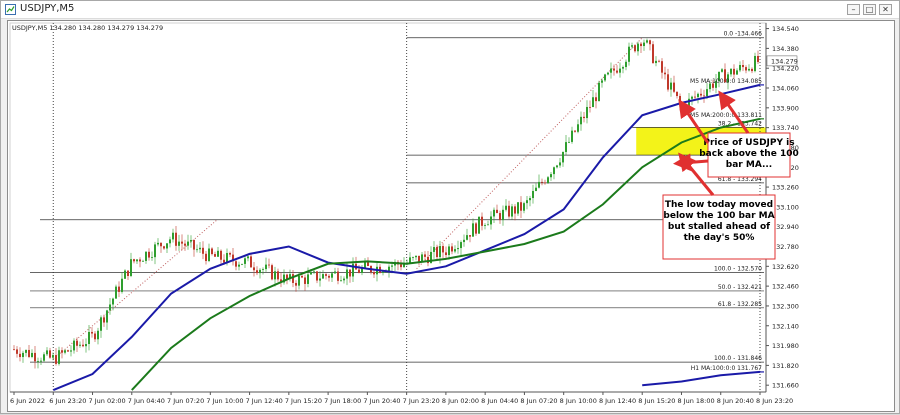  I want to click on x-tick-label: 6 Jun 23:20, so click(67, 401).